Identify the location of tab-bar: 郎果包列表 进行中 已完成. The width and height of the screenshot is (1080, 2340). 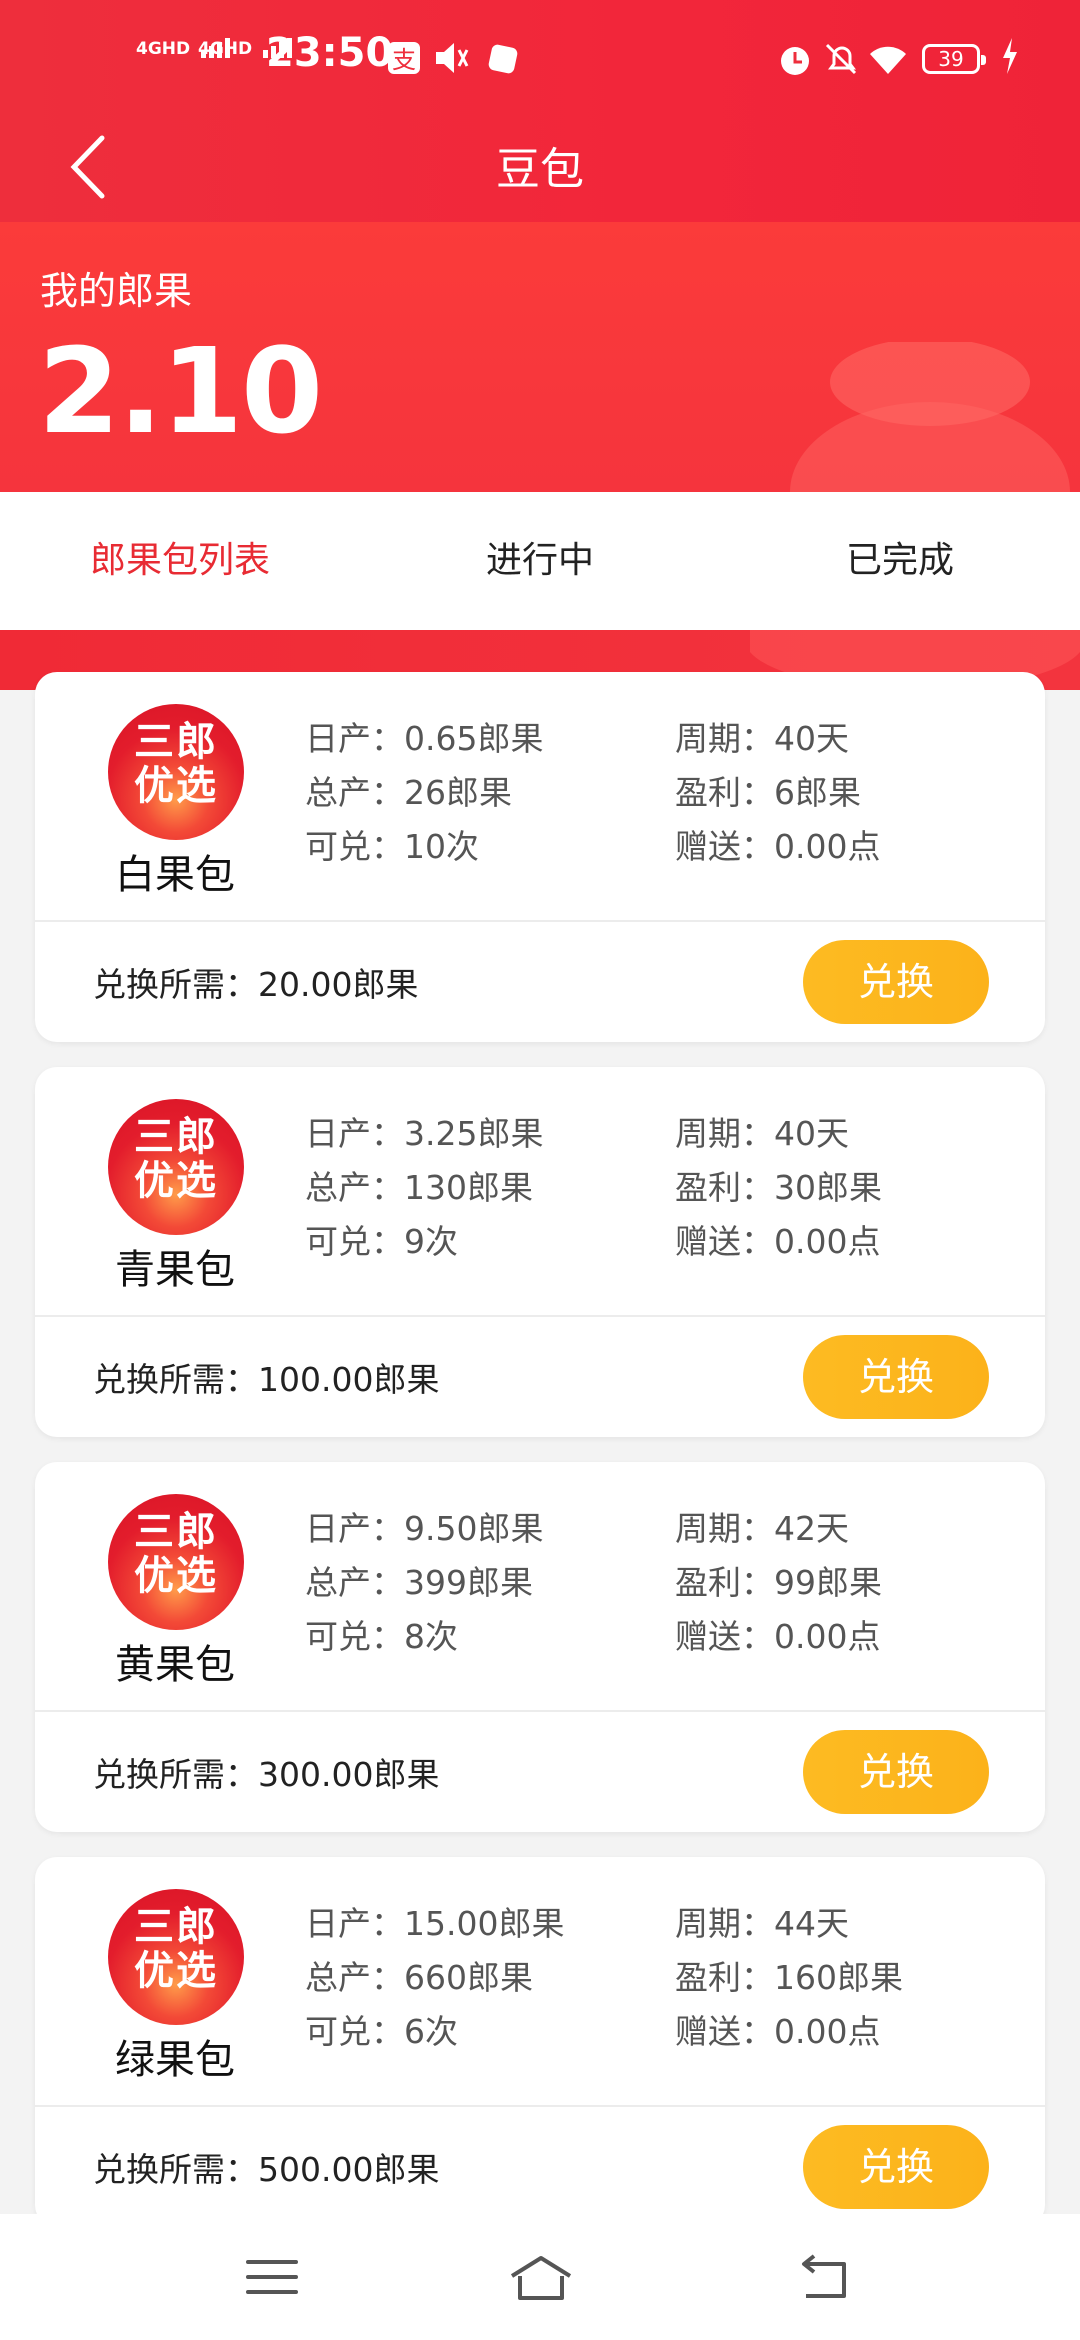
(540, 561).